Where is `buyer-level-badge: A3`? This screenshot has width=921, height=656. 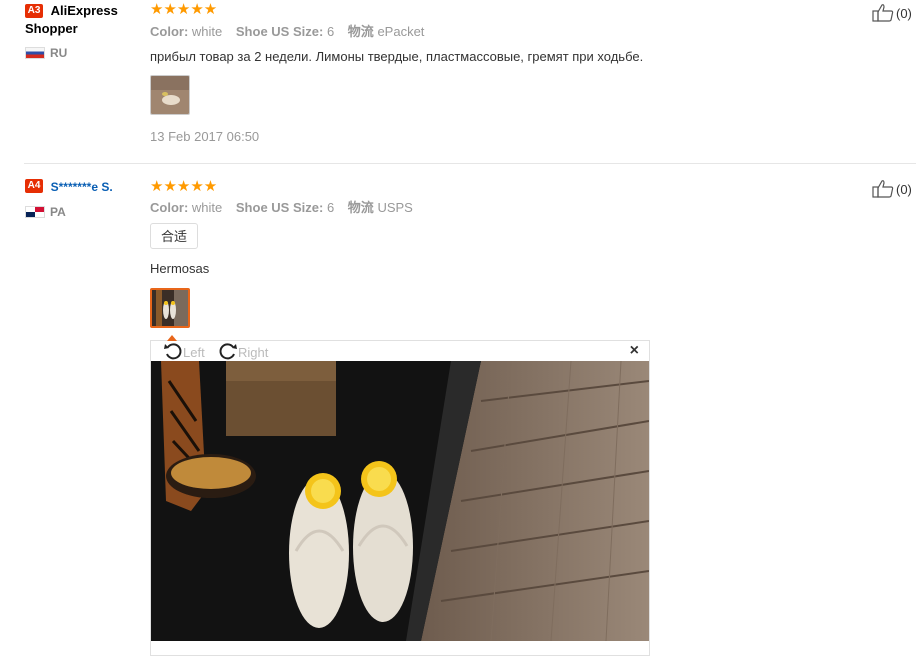 buyer-level-badge: A3 is located at coordinates (34, 11).